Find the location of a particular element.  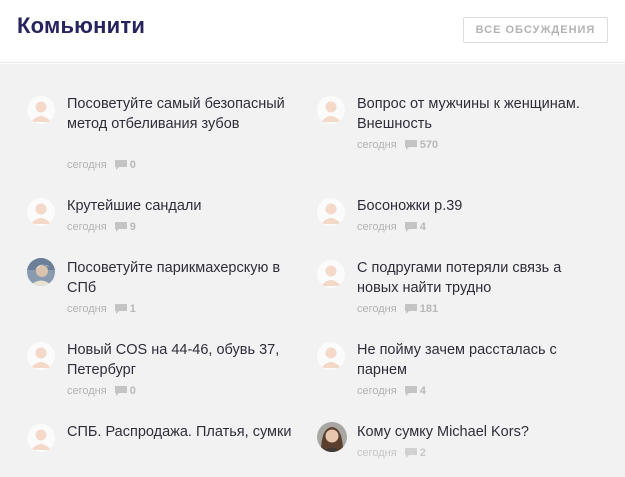

discussion-meta: сегодня 1 is located at coordinates (101, 310).